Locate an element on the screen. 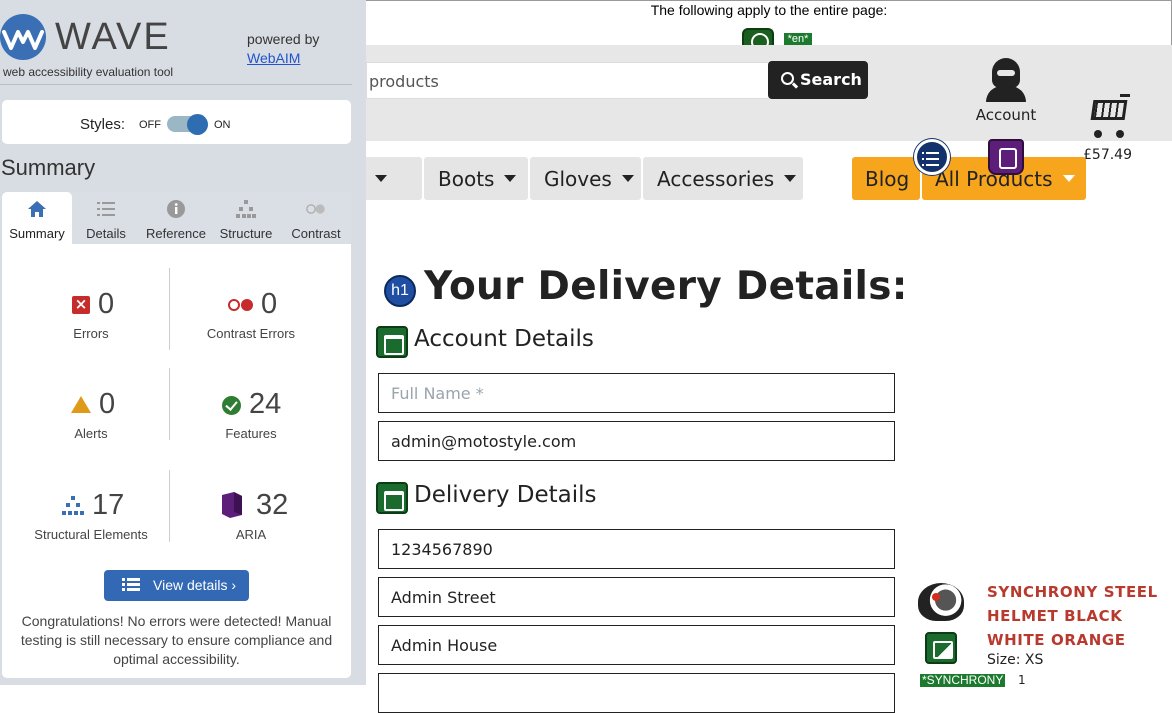  summary-heading: Summary is located at coordinates (48, 167).